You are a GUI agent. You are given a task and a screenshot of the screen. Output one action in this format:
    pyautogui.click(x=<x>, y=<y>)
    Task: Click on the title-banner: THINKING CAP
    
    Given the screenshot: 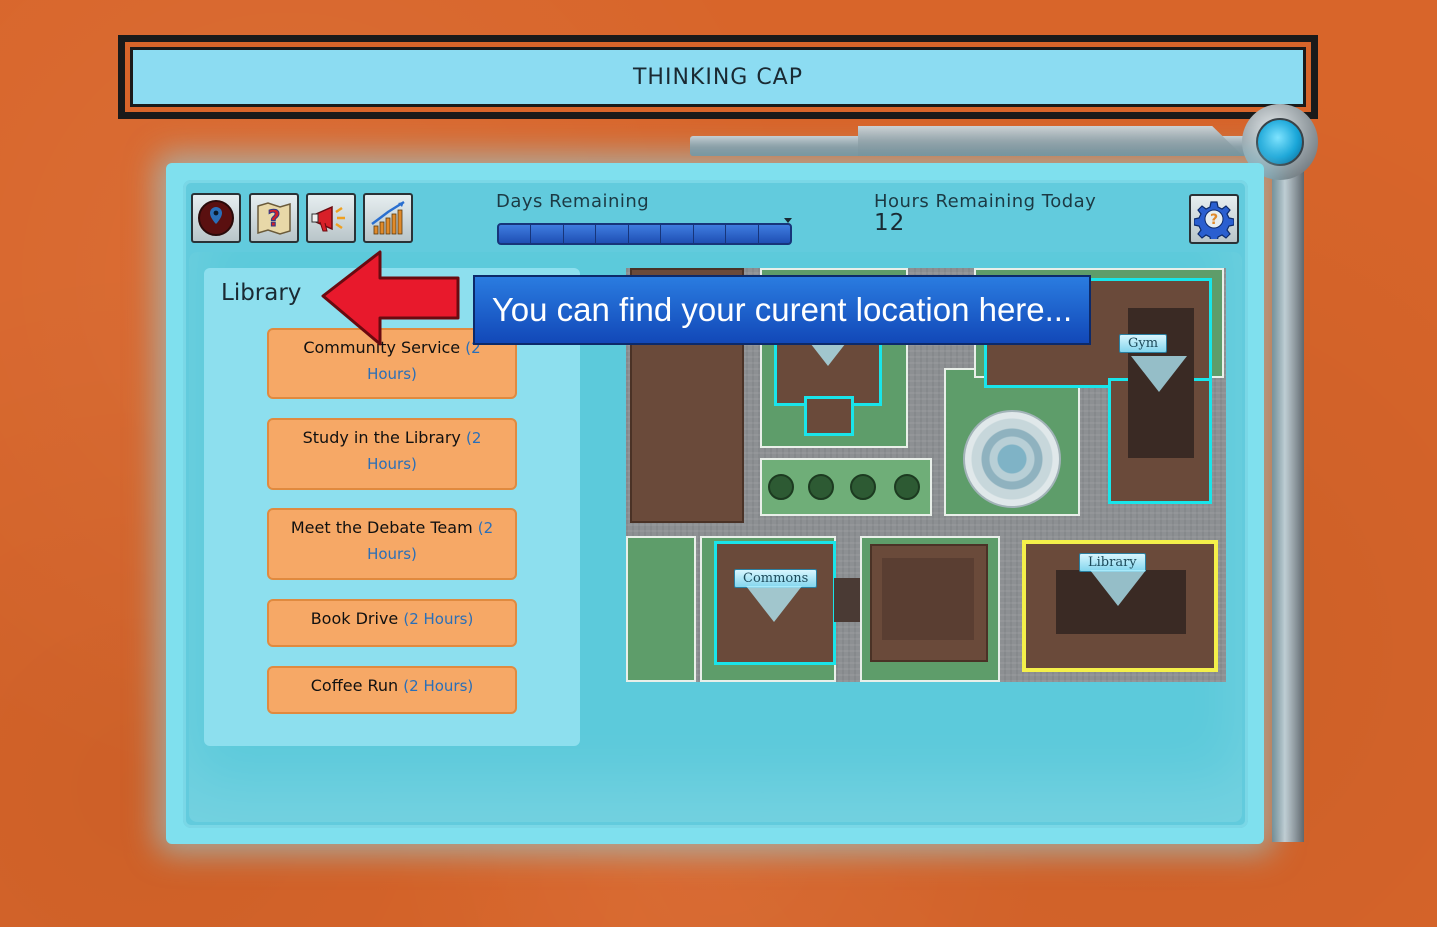 What is the action you would take?
    pyautogui.click(x=718, y=77)
    